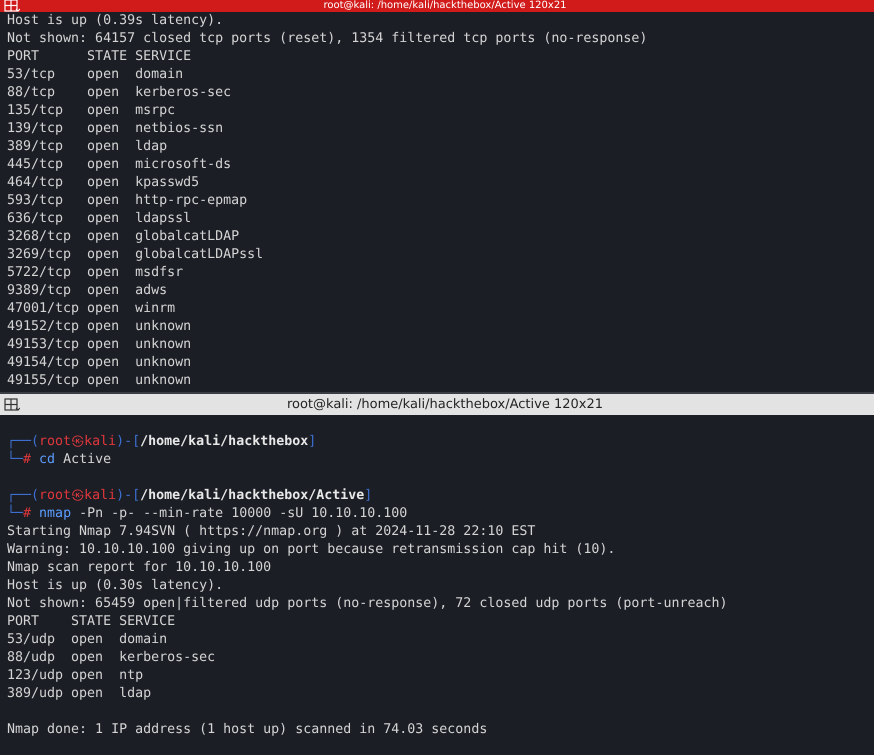 This screenshot has height=755, width=874. Describe the element at coordinates (99, 363) in the screenshot. I see `output-line: 49154/tcp open unknown` at that location.